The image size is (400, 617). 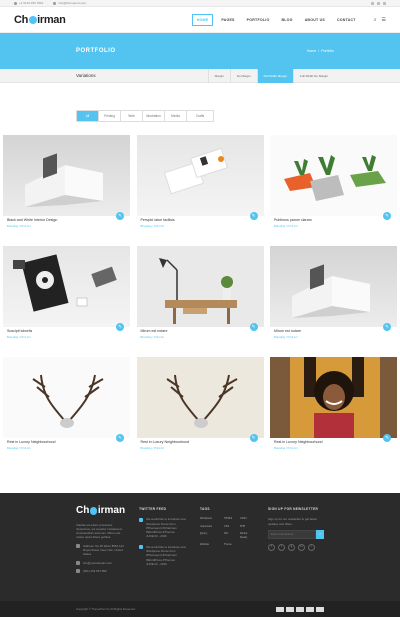 I want to click on amex-icon, so click(x=310, y=609).